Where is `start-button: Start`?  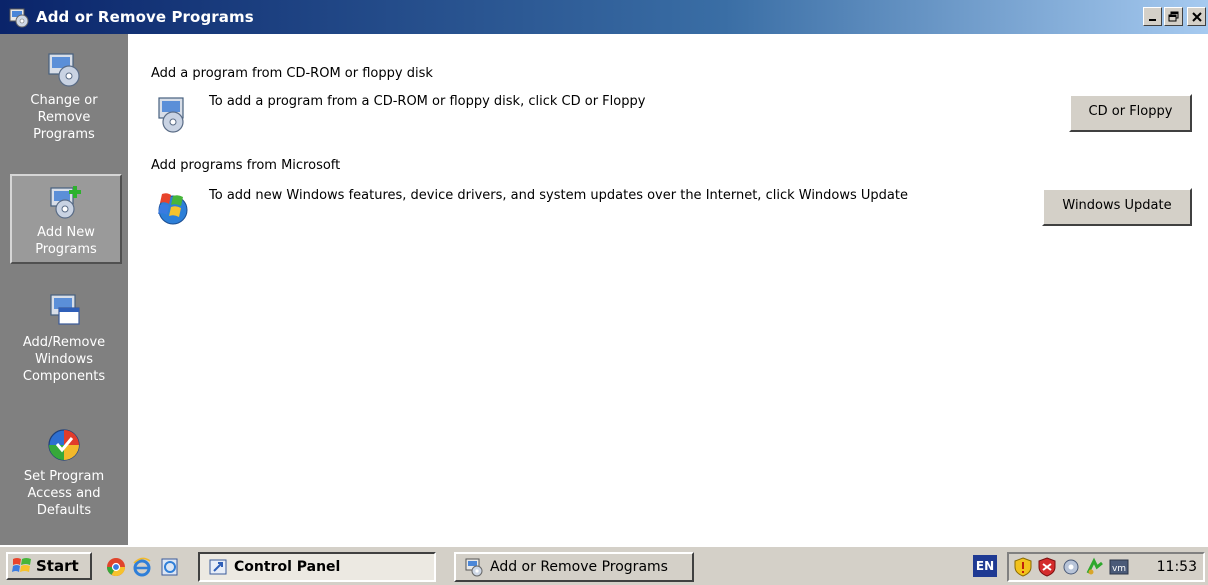
start-button: Start is located at coordinates (49, 566).